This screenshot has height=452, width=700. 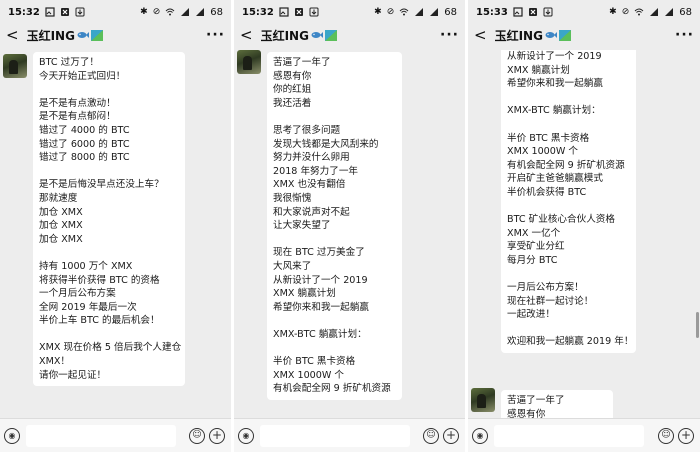 I want to click on status-bar: 15:33 ✱ ⊘ 68, so click(x=584, y=12).